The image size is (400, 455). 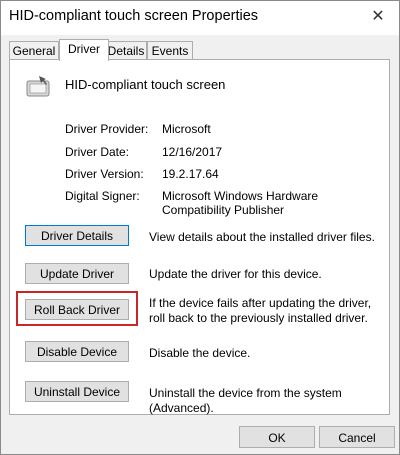 I want to click on driver-provider-label: Driver Provider:, so click(x=107, y=129).